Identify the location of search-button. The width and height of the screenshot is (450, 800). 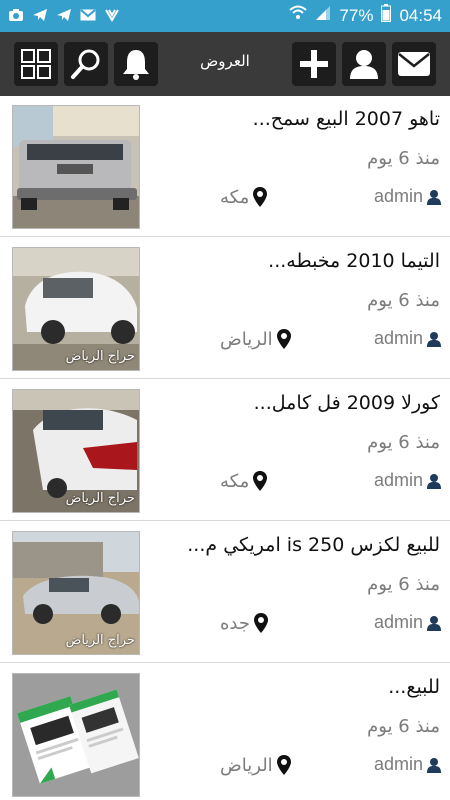
(86, 64).